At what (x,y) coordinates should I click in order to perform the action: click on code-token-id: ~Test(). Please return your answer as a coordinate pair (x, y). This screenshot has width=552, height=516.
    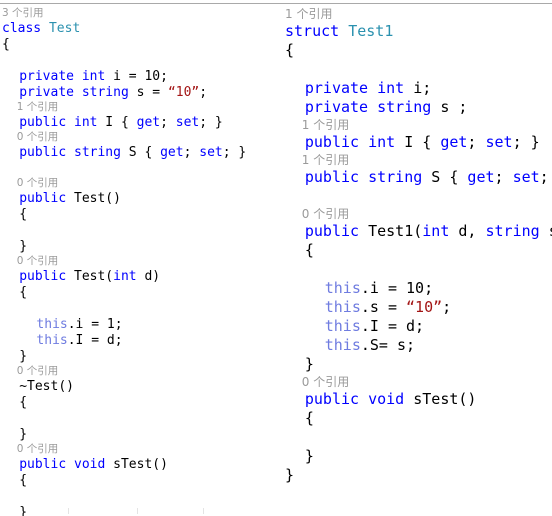
    Looking at the image, I should click on (46, 386).